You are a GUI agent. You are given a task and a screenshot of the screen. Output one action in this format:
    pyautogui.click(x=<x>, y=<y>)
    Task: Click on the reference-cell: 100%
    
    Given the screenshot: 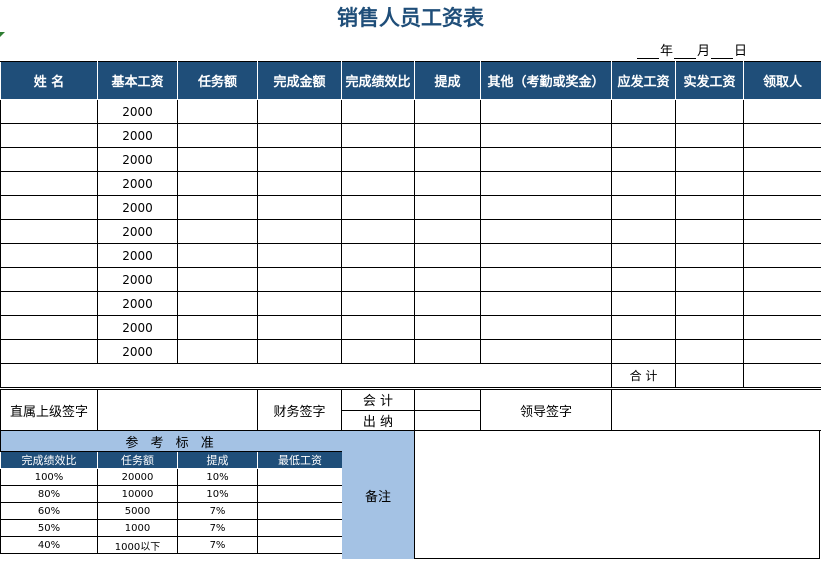 What is the action you would take?
    pyautogui.click(x=49, y=477)
    